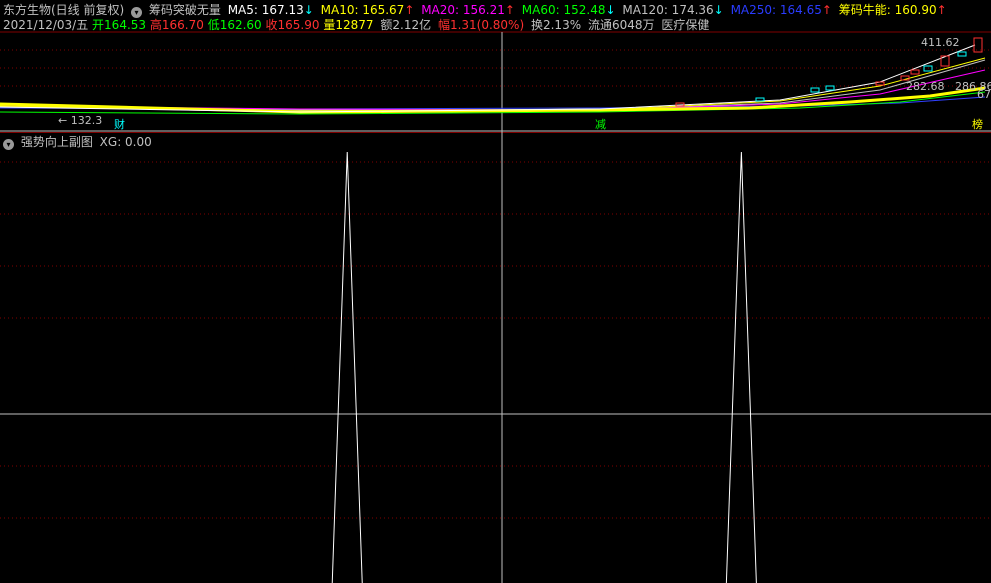  Describe the element at coordinates (741, 367) in the screenshot. I see `signal-spike` at that location.